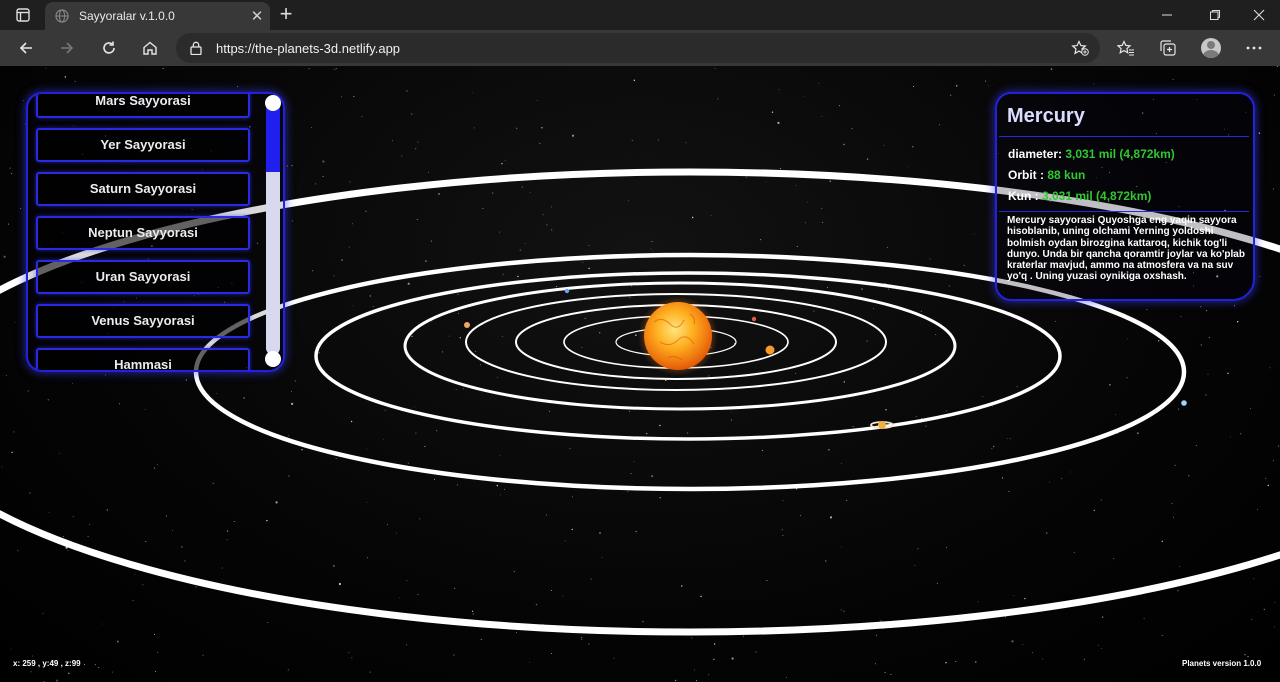 The height and width of the screenshot is (682, 1280). What do you see at coordinates (1184, 403) in the screenshot?
I see `planet-uranus` at bounding box center [1184, 403].